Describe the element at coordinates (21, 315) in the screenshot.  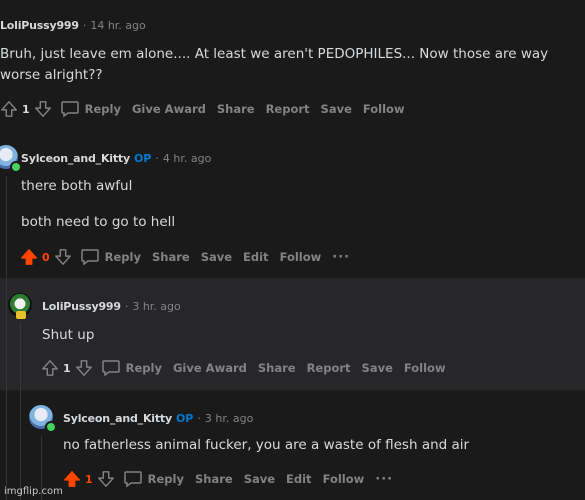
I see `avatar-badge` at that location.